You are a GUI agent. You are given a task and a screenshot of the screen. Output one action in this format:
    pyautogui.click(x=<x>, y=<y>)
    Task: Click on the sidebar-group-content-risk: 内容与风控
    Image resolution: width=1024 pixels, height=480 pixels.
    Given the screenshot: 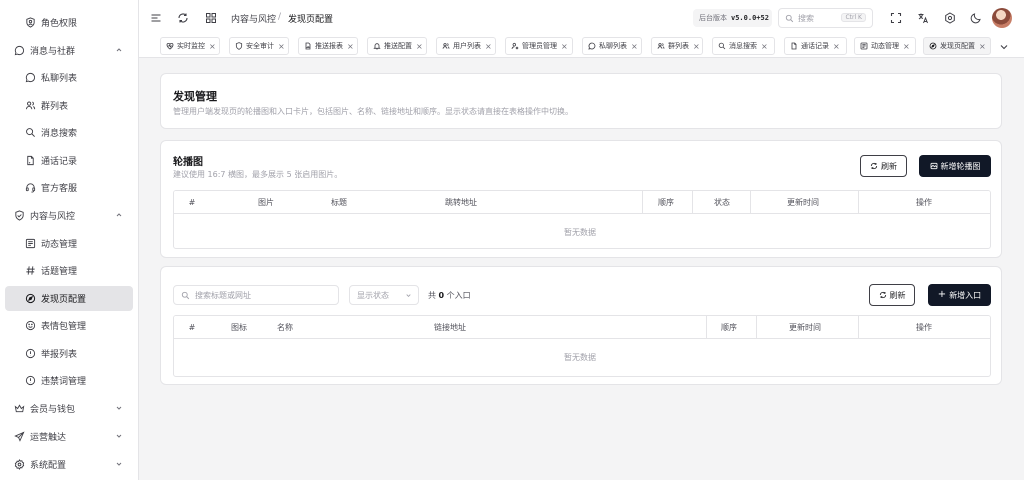 What is the action you would take?
    pyautogui.click(x=69, y=215)
    